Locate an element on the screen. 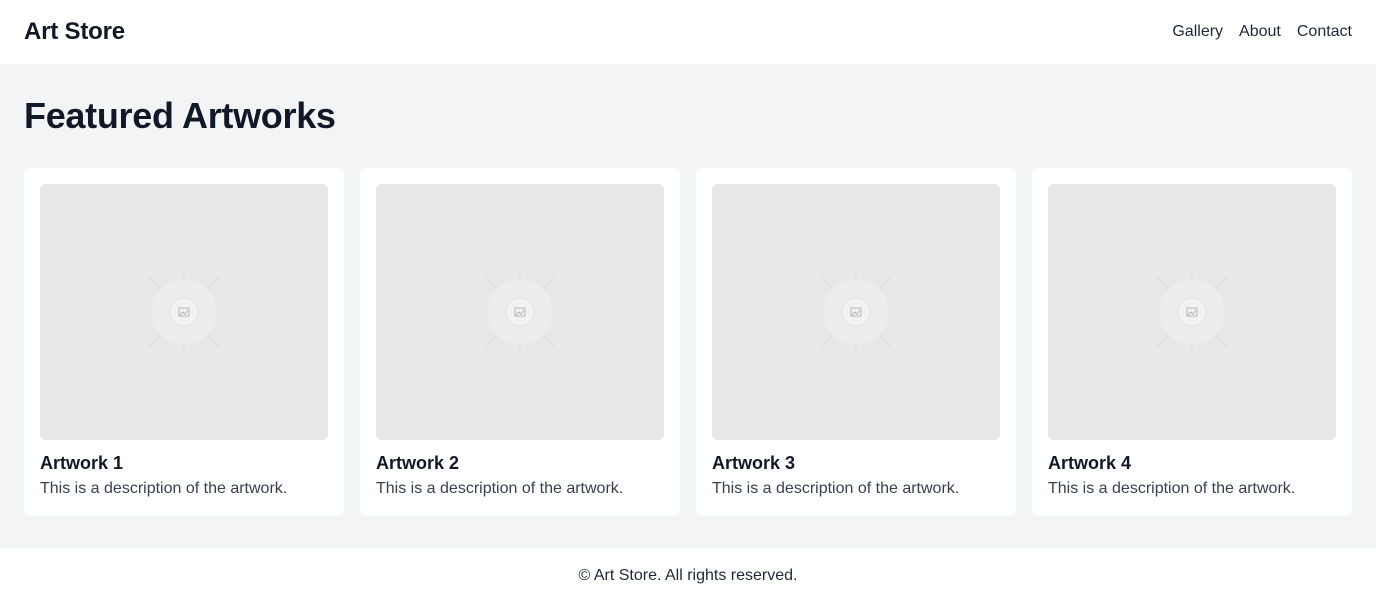  artwork-title: Artwork 2 is located at coordinates (418, 463).